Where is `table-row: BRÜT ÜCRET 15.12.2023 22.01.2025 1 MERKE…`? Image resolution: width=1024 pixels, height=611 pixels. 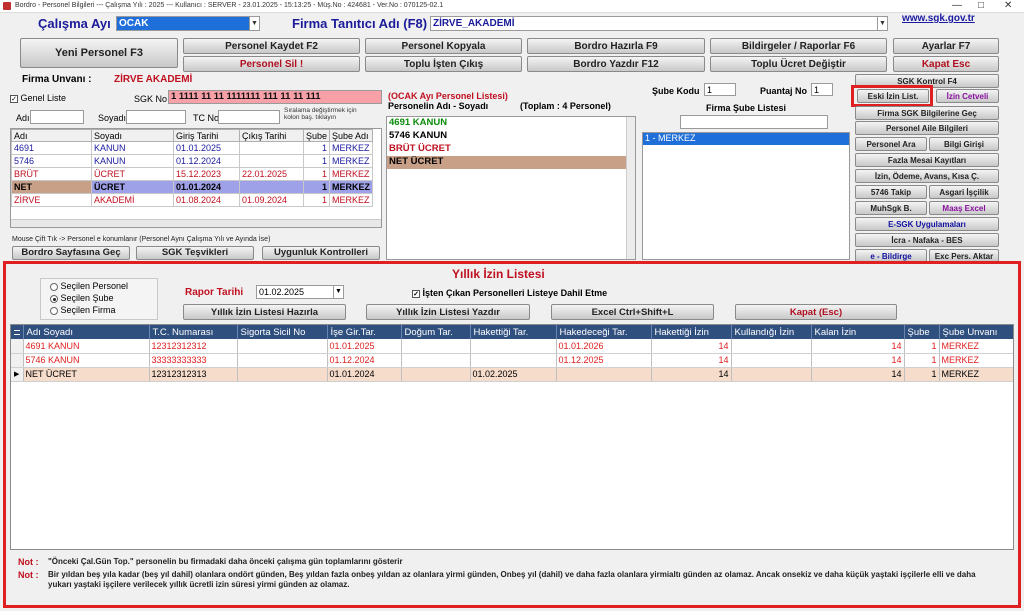
table-row: BRÜT ÜCRET 15.12.2023 22.01.2025 1 MERKE… is located at coordinates (192, 174).